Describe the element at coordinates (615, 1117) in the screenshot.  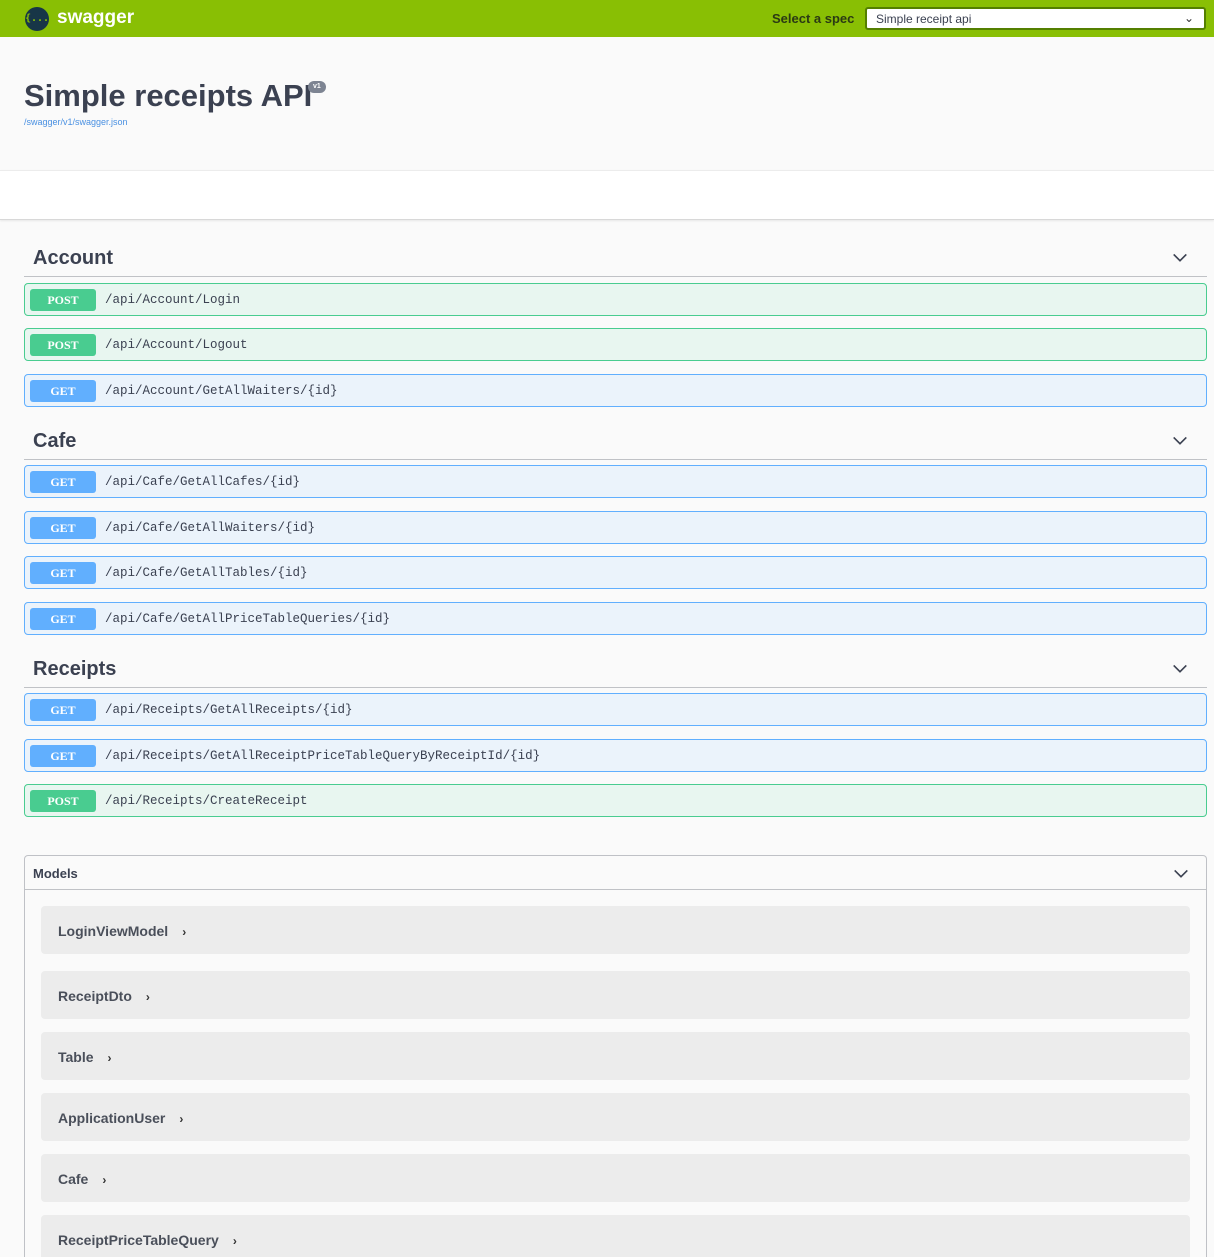
I see `model-application-user: ApplicationUser ›` at that location.